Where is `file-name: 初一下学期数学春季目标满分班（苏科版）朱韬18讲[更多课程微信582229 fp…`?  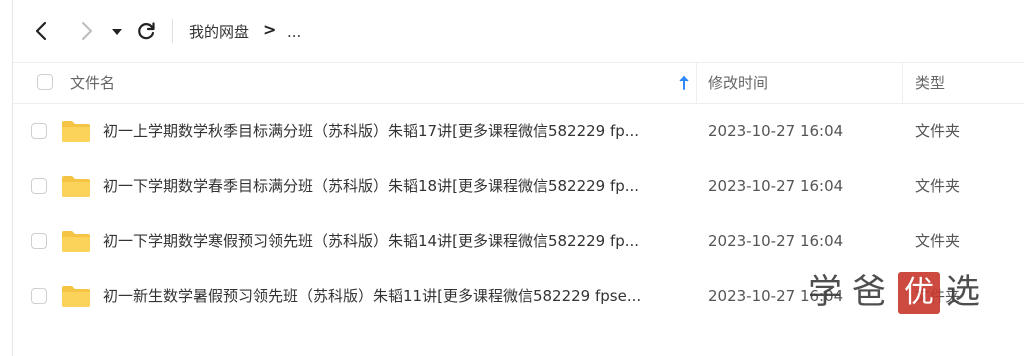 file-name: 初一下学期数学春季目标满分班（苏科版）朱韬18讲[更多课程微信582229 fp… is located at coordinates (371, 186).